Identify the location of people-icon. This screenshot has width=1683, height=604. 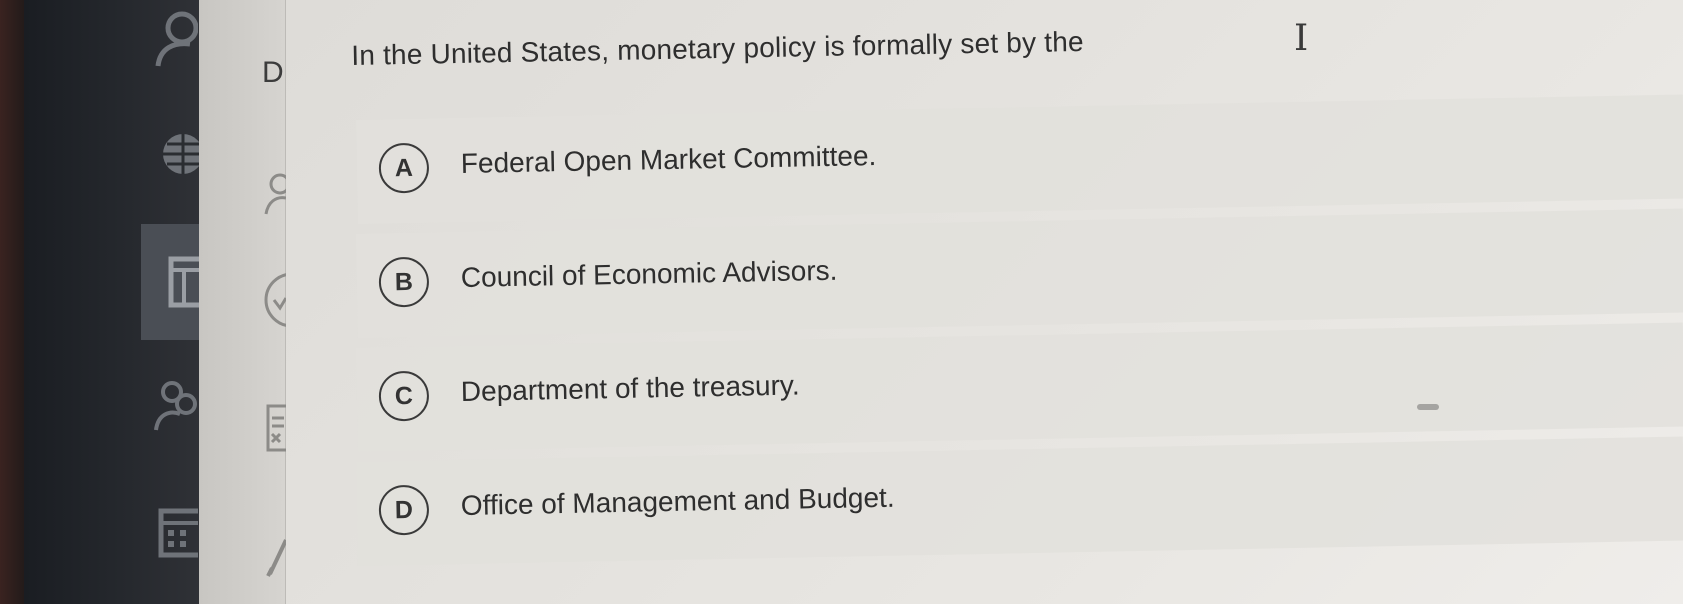
(175, 406).